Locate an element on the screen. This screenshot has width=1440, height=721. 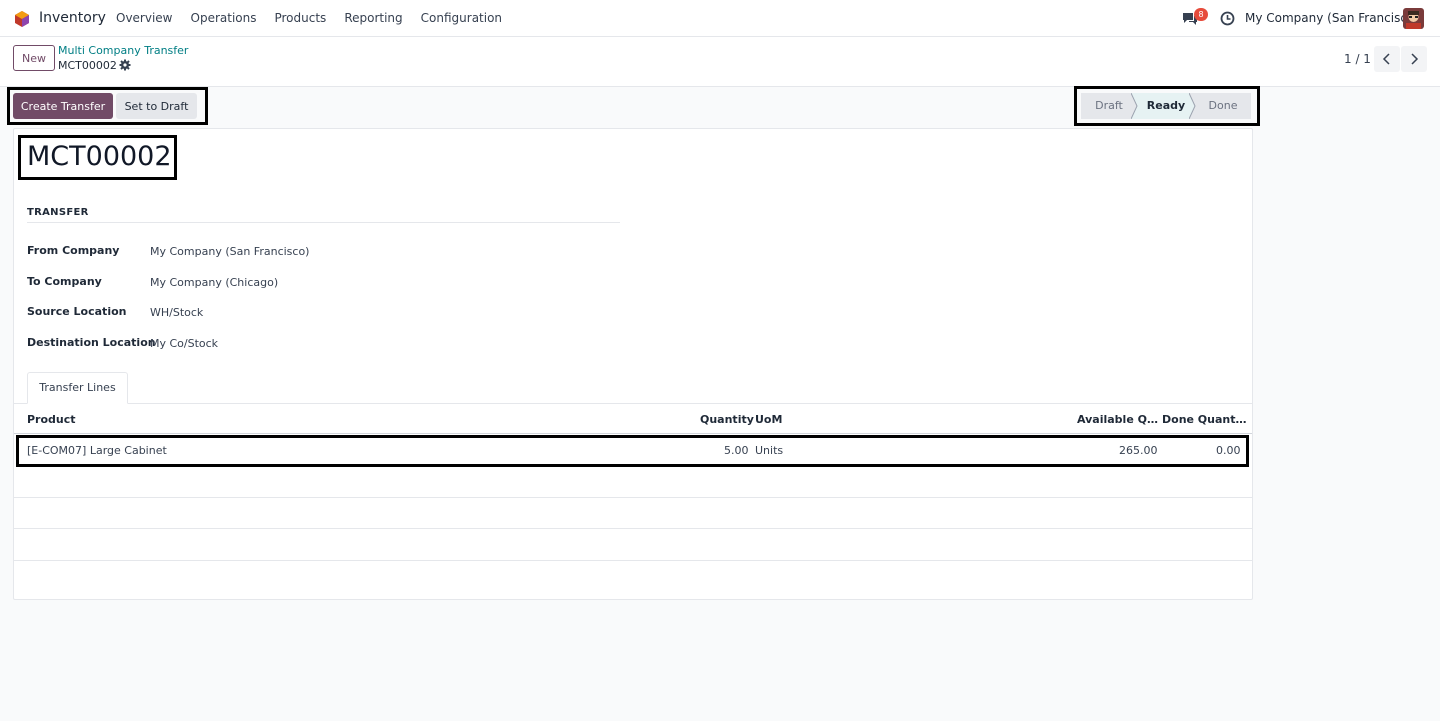
label-from-company: From Company is located at coordinates (73, 250).